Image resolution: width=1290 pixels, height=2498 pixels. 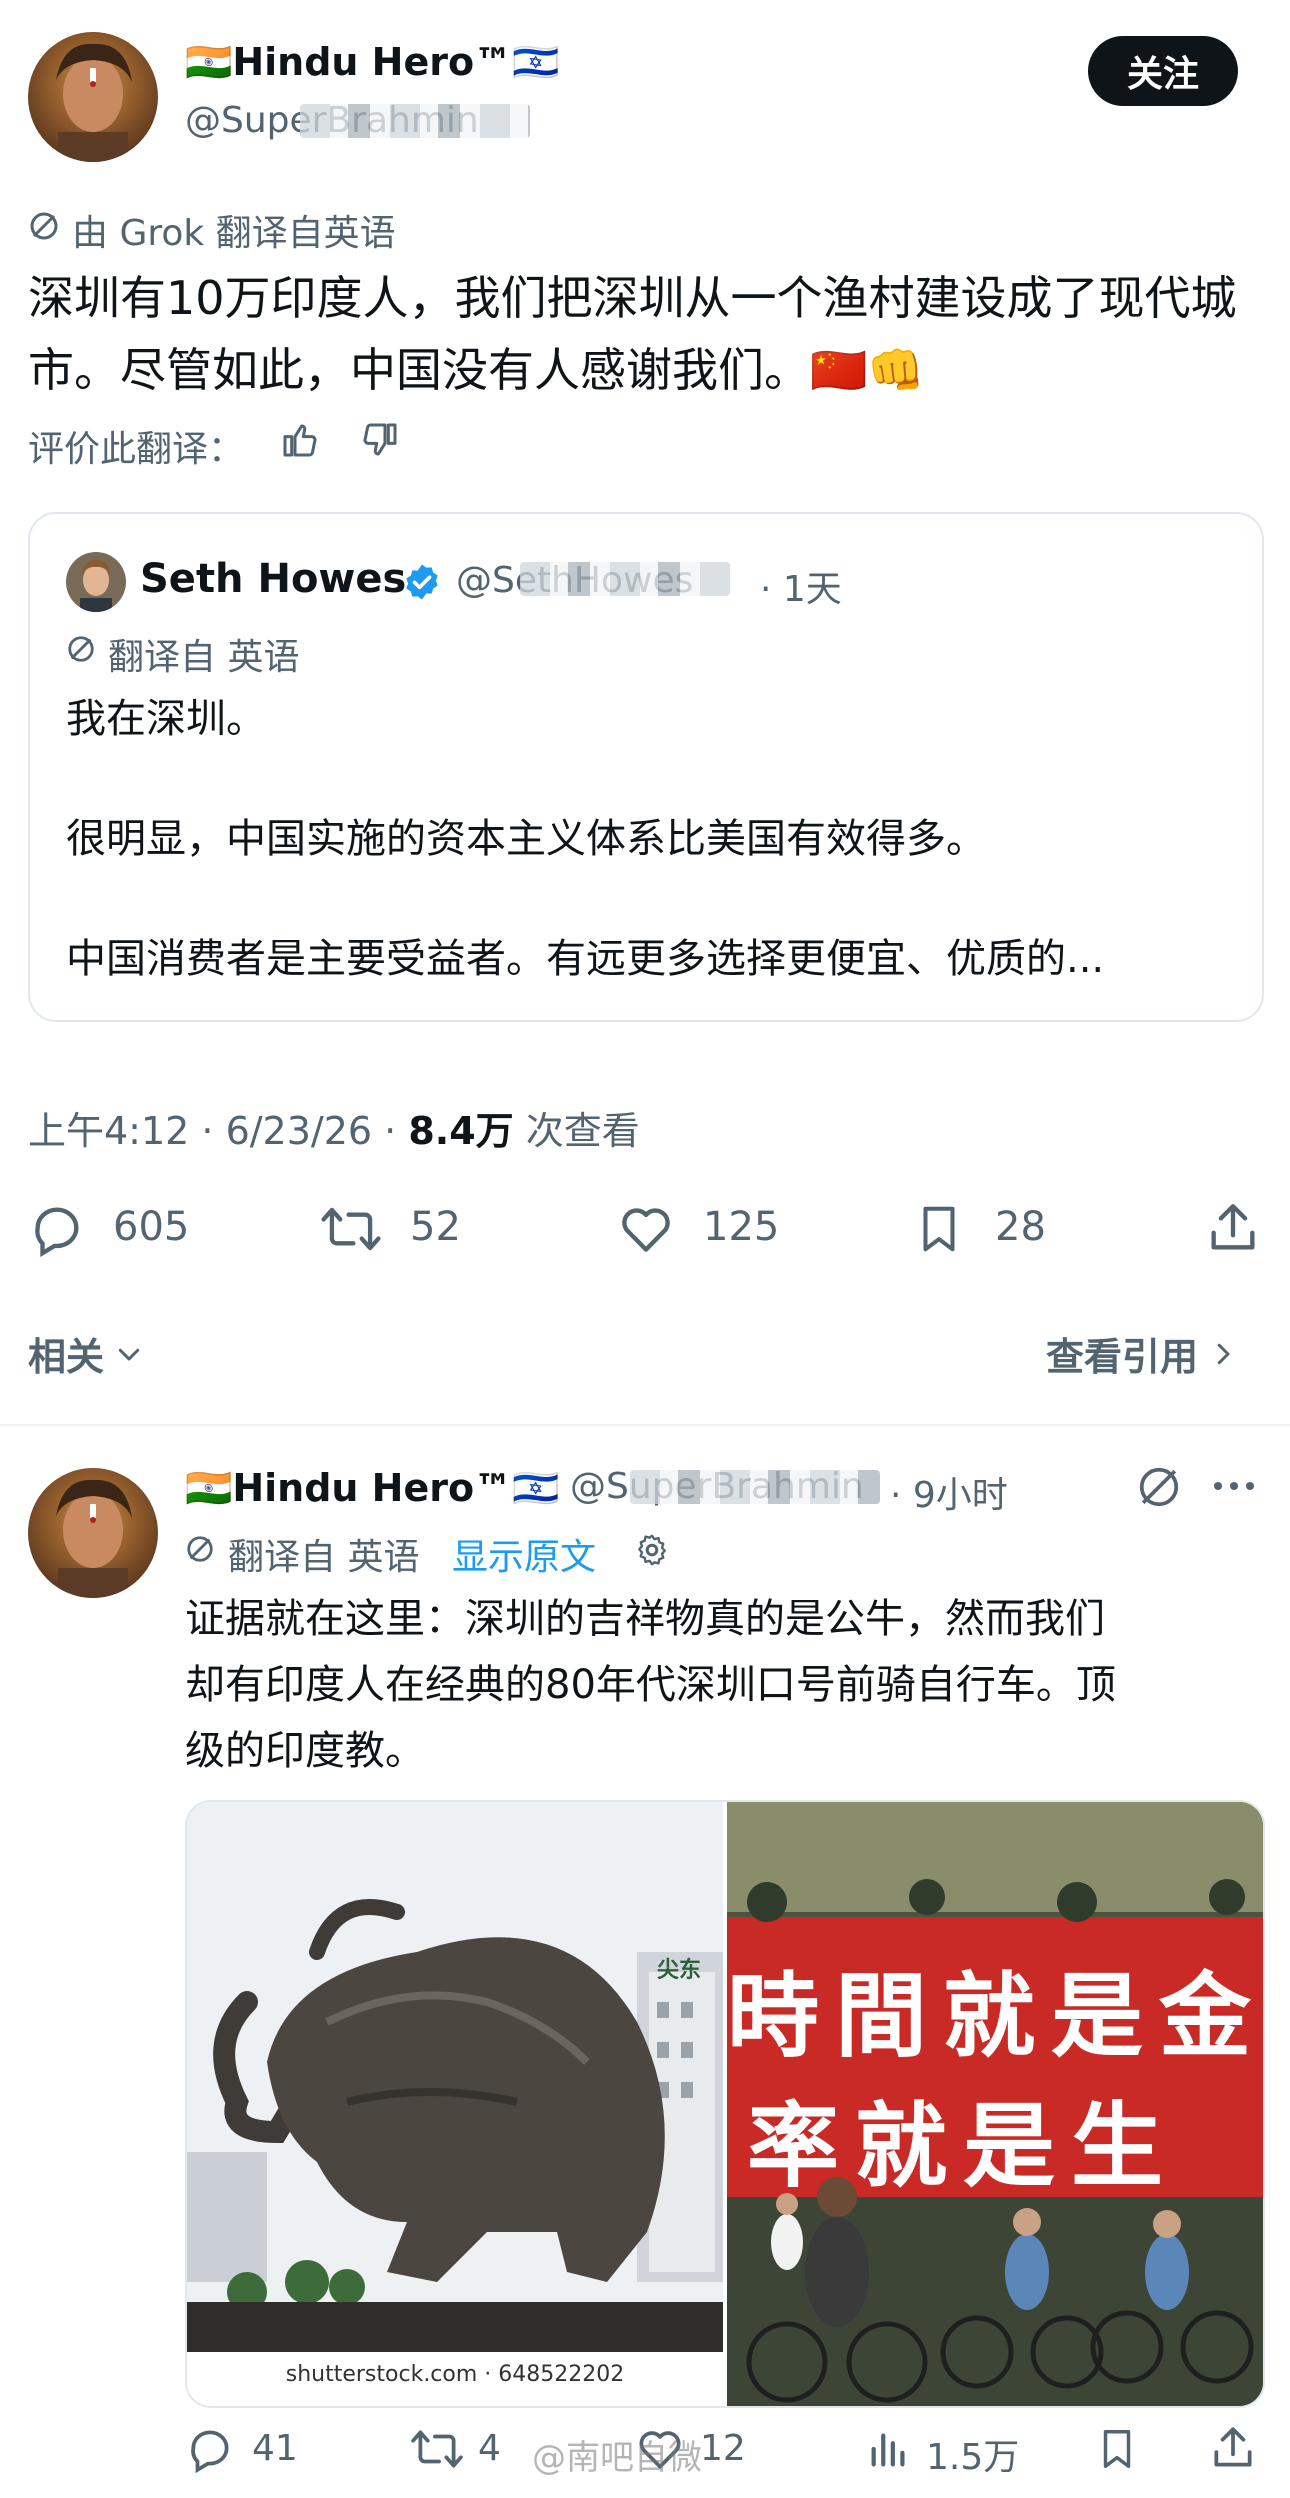 What do you see at coordinates (973, 2457) in the screenshot?
I see `reply-views-count: 1.5万` at bounding box center [973, 2457].